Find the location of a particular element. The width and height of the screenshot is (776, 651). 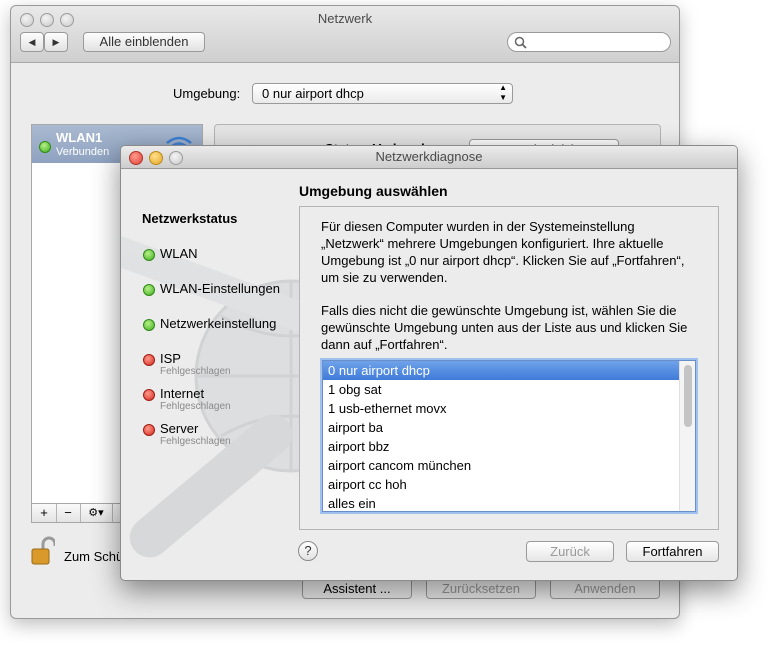

window-title: Netzwerk is located at coordinates (345, 18).